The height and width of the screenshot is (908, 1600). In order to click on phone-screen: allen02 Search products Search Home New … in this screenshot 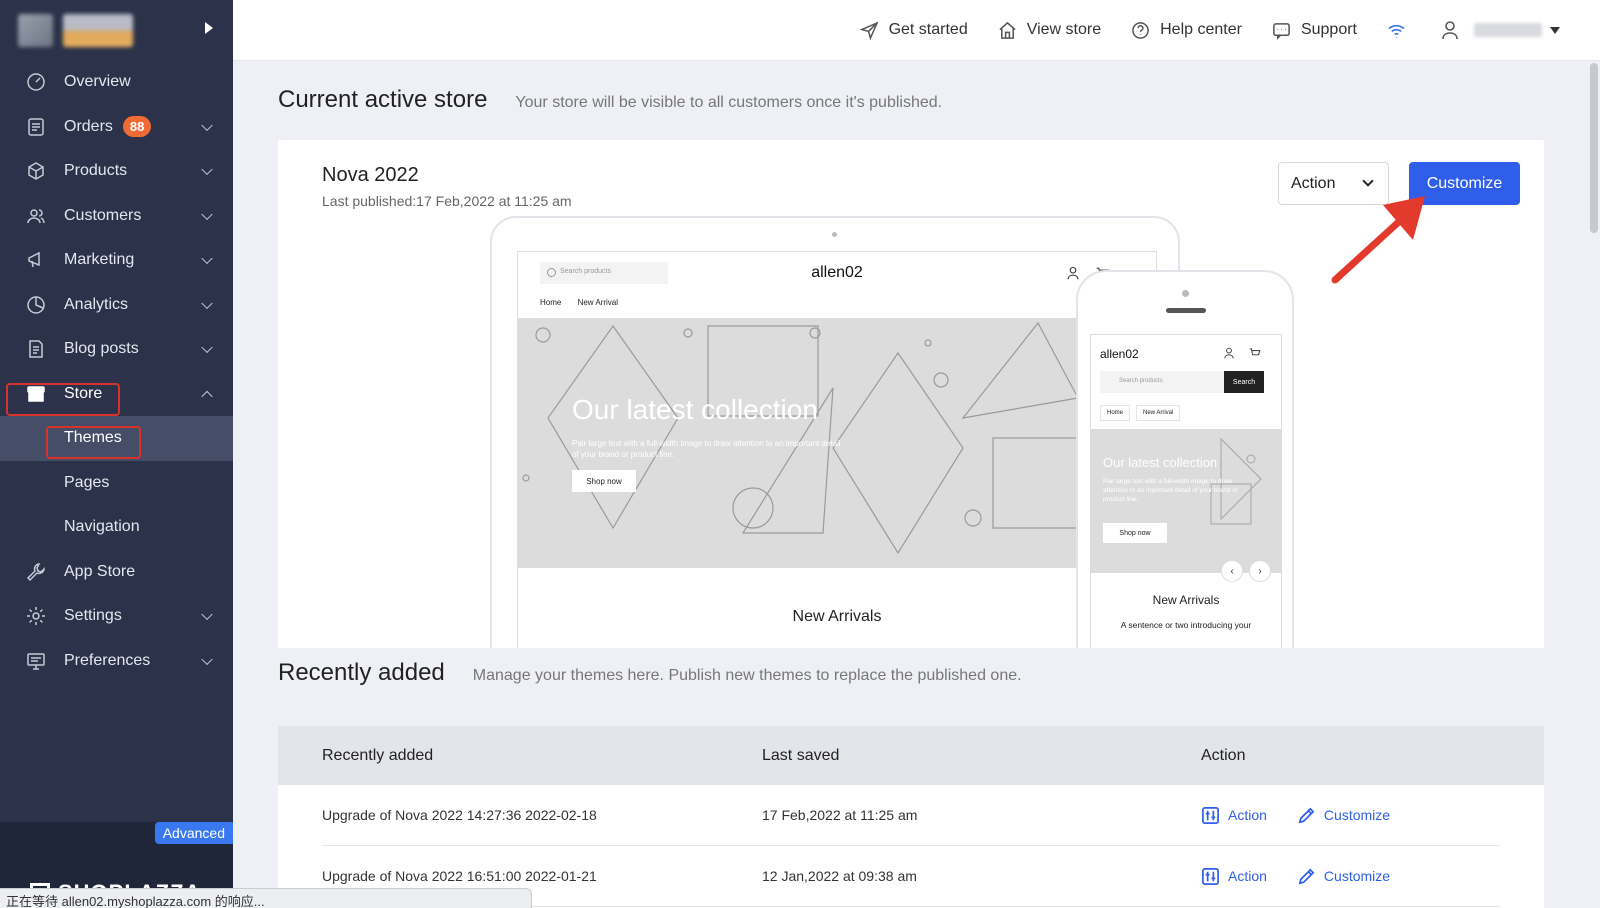, I will do `click(1186, 491)`.